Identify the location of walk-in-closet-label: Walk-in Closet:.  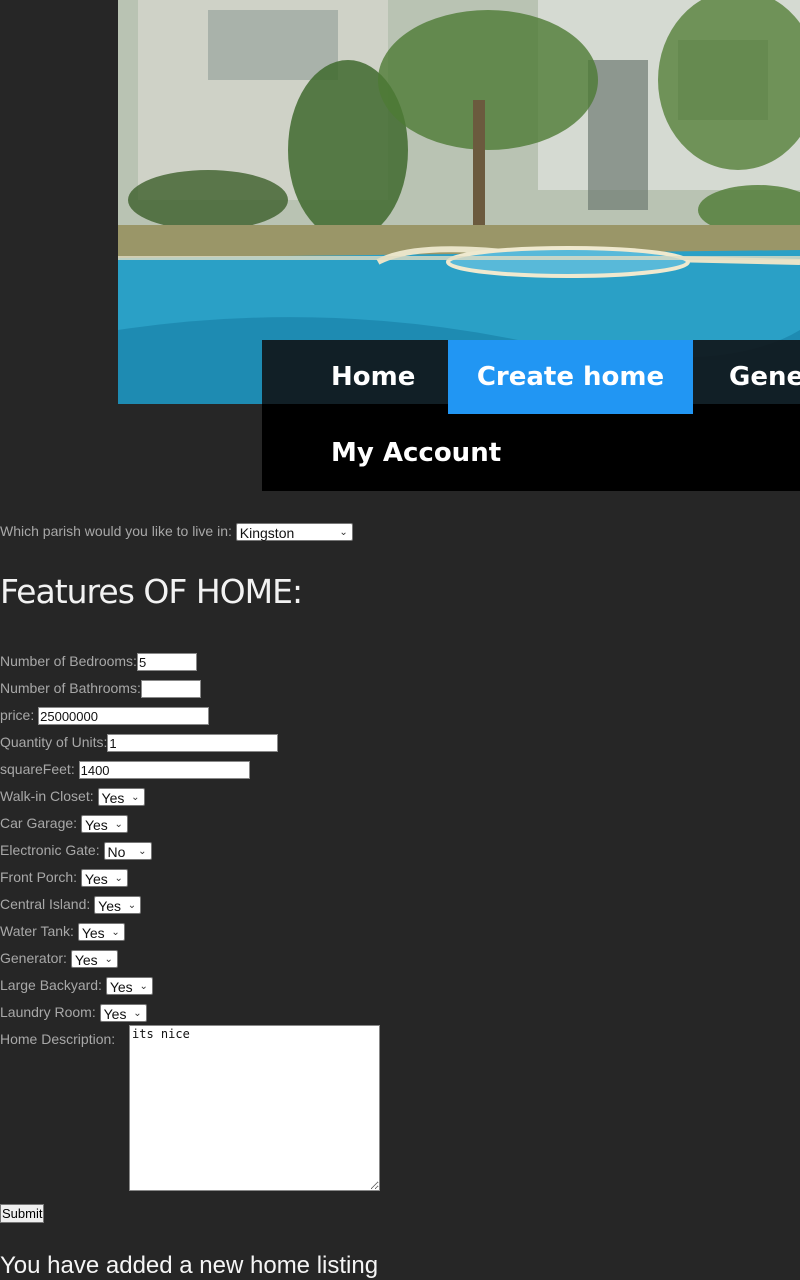
(47, 796).